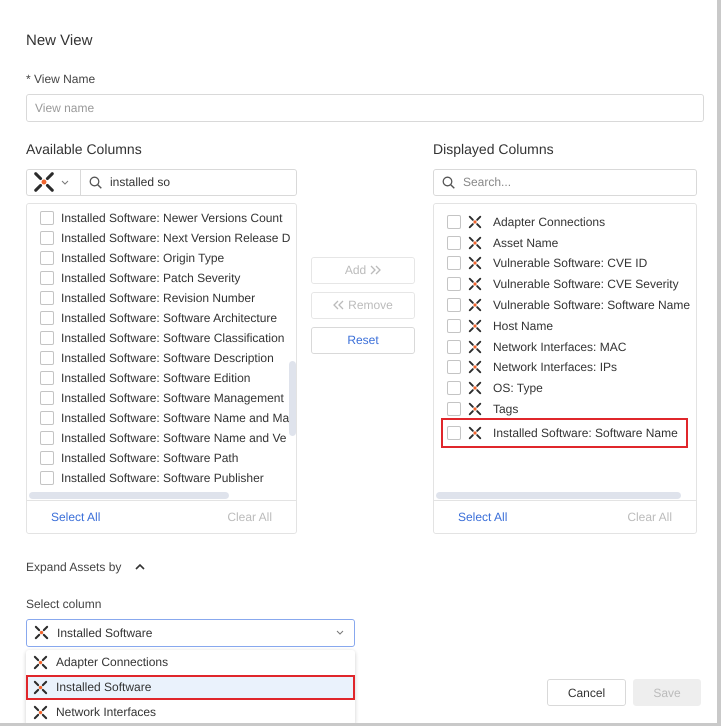 This screenshot has height=726, width=721. I want to click on column-option: Vulnerable Software: Software Name, so click(591, 305).